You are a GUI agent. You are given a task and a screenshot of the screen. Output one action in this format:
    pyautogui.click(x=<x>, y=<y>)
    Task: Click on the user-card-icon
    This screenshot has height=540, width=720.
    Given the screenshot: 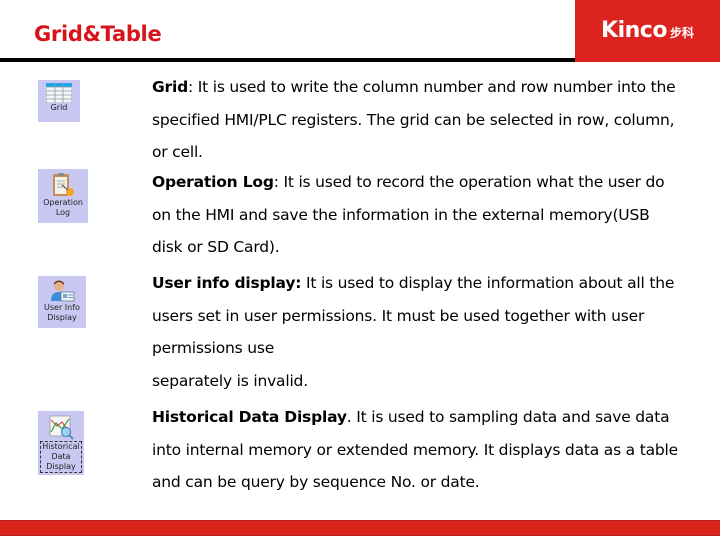 What is the action you would take?
    pyautogui.click(x=63, y=291)
    